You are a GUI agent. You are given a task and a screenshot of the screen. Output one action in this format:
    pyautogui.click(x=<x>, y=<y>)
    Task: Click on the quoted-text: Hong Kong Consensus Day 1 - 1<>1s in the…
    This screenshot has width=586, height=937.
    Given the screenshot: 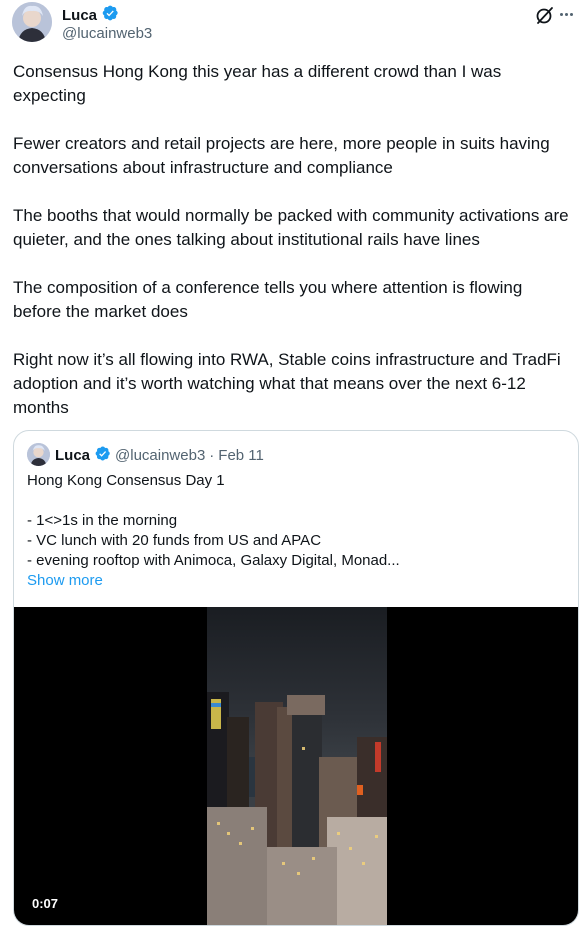 What is the action you would take?
    pyautogui.click(x=297, y=531)
    